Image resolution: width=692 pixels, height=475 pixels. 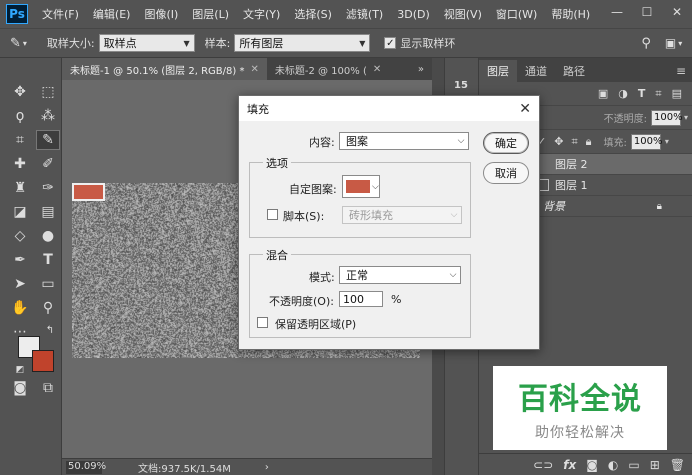 What do you see at coordinates (262, 322) in the screenshot?
I see `preserve-transparency-checkbox` at bounding box center [262, 322].